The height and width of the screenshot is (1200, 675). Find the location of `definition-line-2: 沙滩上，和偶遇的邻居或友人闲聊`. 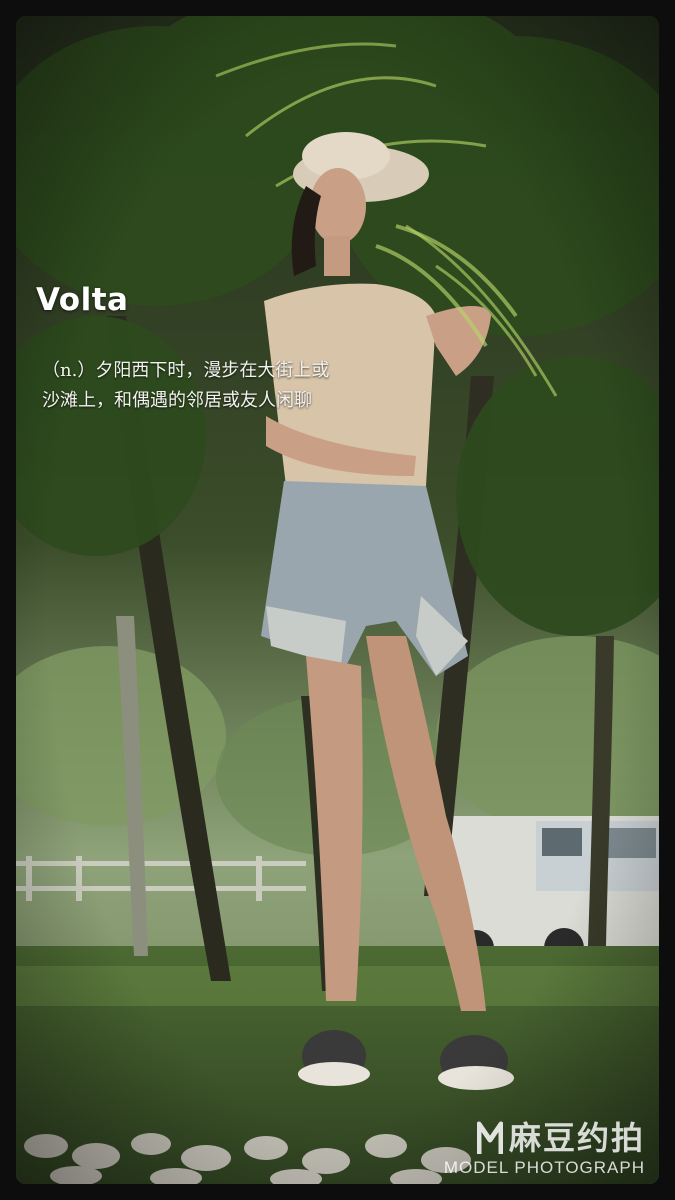

definition-line-2: 沙滩上，和偶遇的邻居或友人闲聊 is located at coordinates (177, 400).